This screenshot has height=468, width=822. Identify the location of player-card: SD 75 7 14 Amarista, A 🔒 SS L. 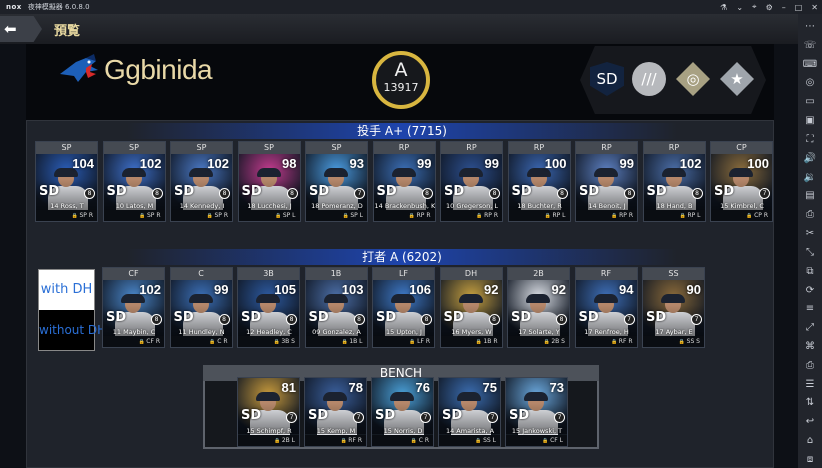
(469, 412).